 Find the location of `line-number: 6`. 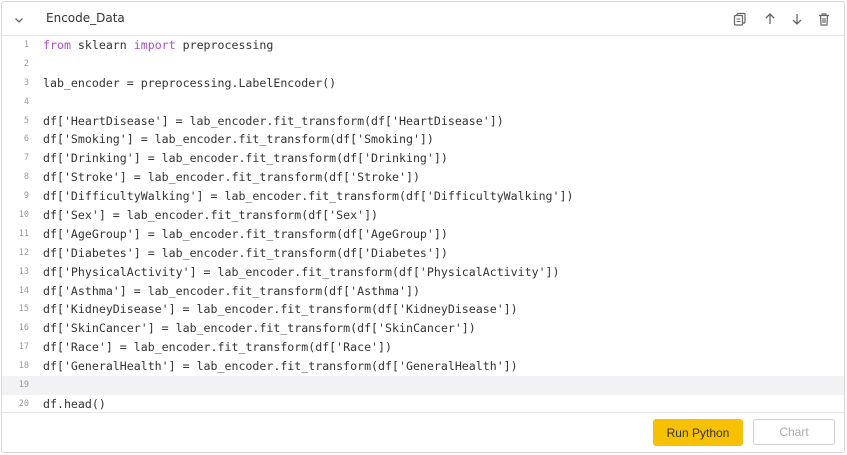

line-number: 6 is located at coordinates (26, 139).